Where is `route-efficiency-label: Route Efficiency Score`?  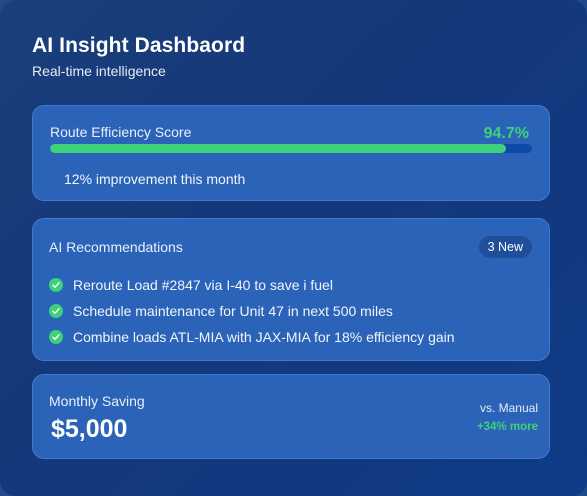 route-efficiency-label: Route Efficiency Score is located at coordinates (121, 132).